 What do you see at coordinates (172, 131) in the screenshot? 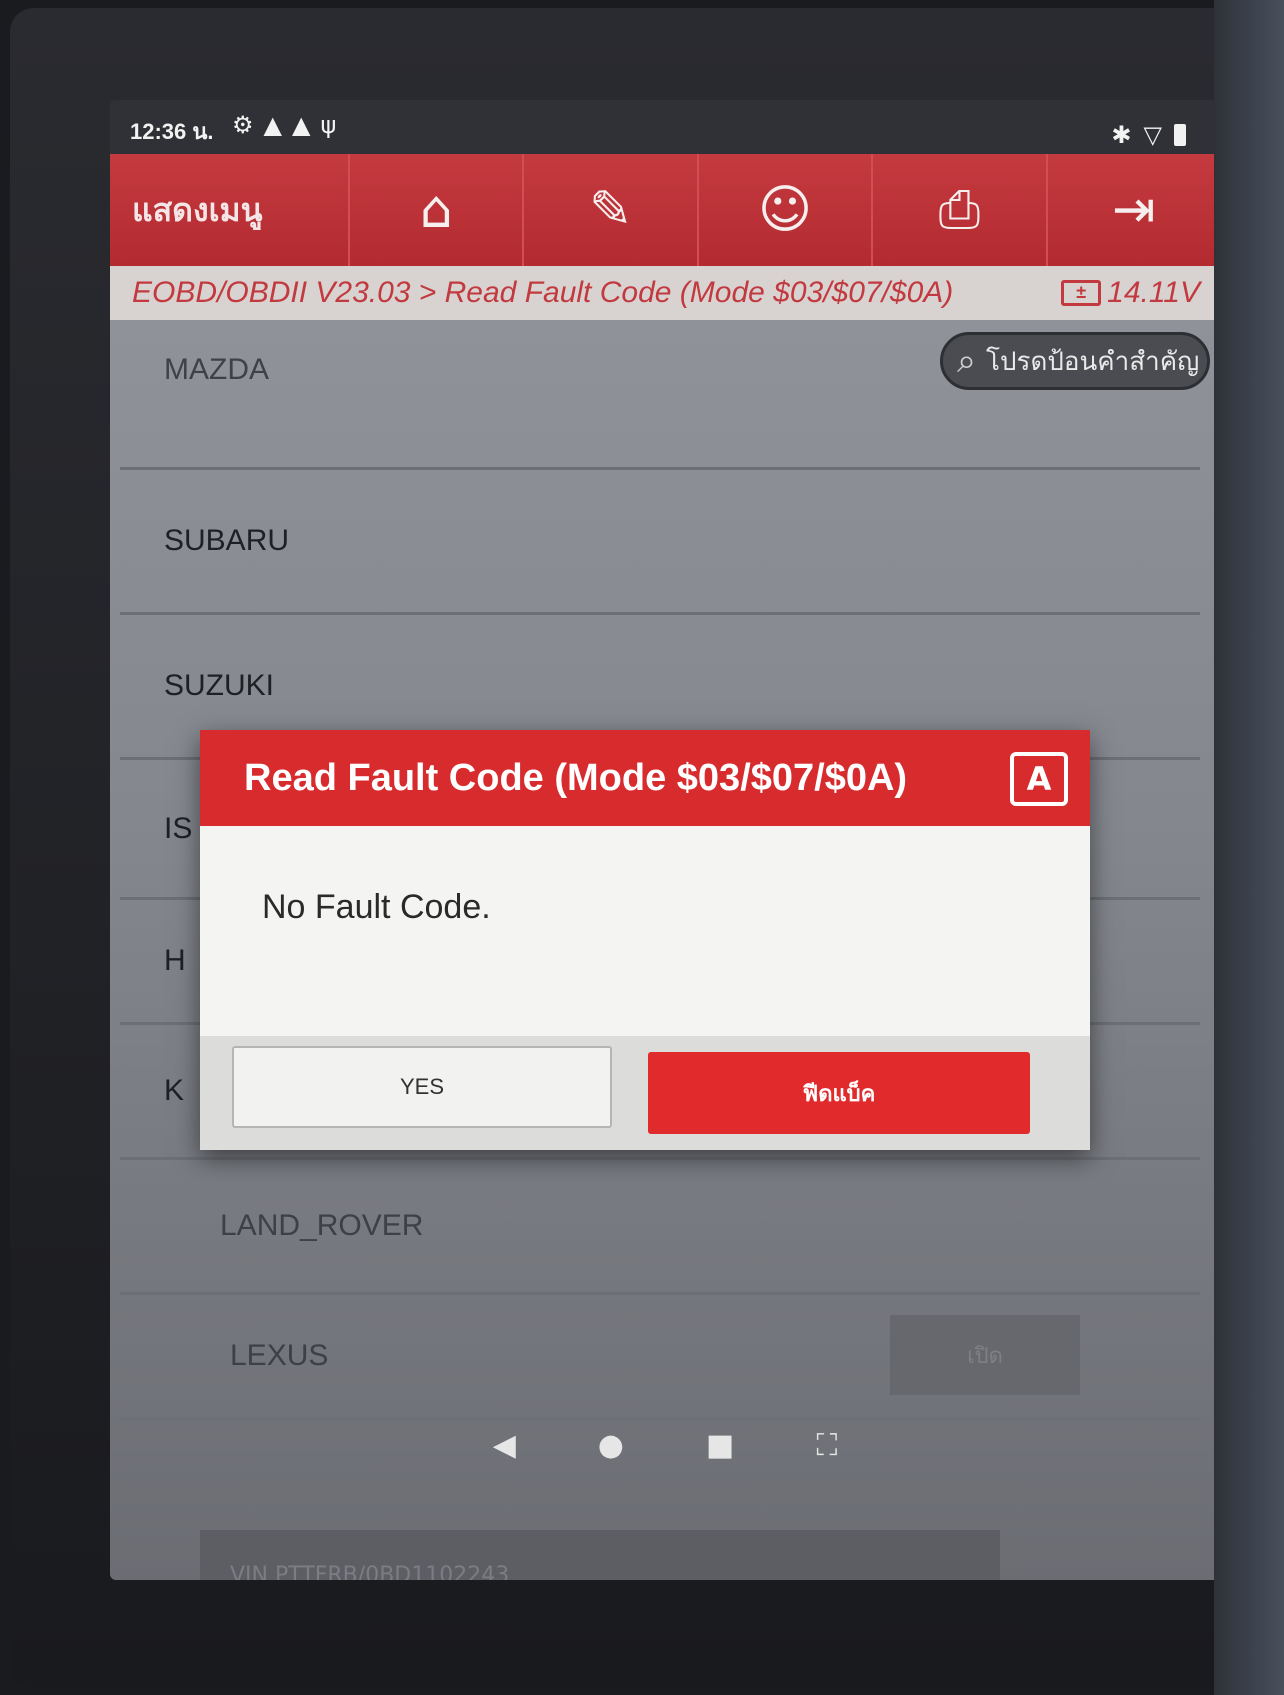
I see `status-time: 12:36 น.` at bounding box center [172, 131].